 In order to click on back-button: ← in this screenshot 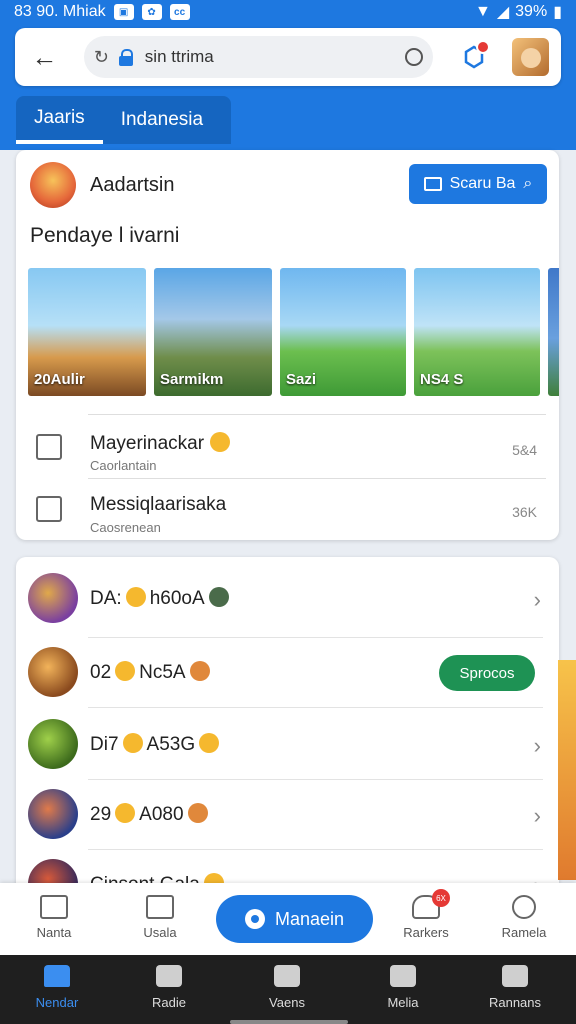, I will do `click(44, 57)`.